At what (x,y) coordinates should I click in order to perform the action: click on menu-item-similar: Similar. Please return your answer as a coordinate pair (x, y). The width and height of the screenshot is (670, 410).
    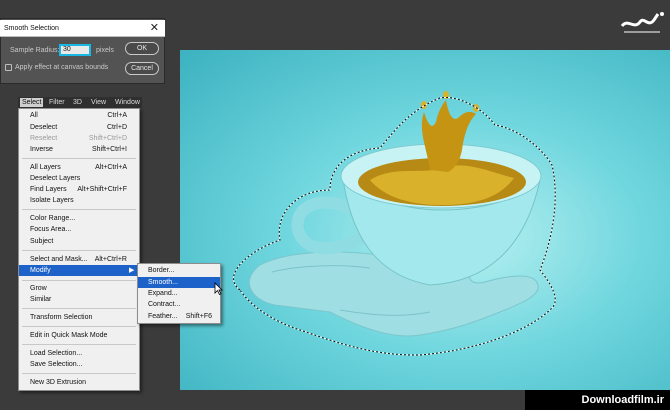
    Looking at the image, I should click on (40, 299).